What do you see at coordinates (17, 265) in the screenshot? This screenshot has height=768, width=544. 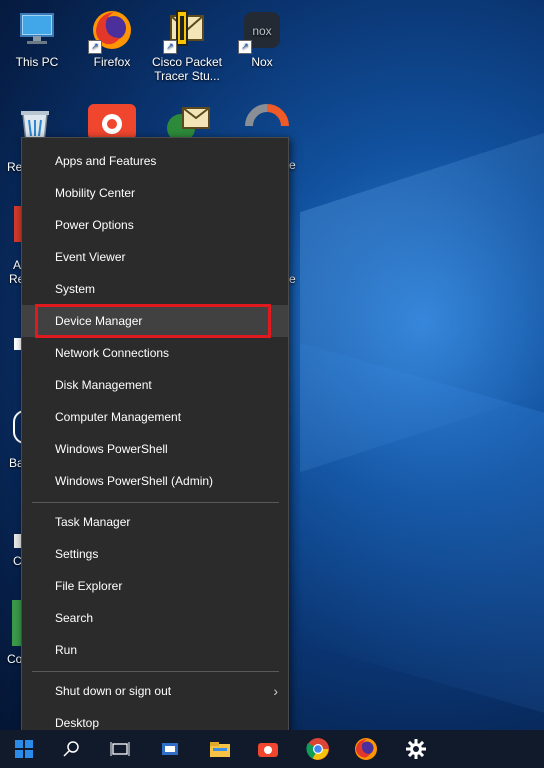 I see `desktop-icon-label-partial: A` at bounding box center [17, 265].